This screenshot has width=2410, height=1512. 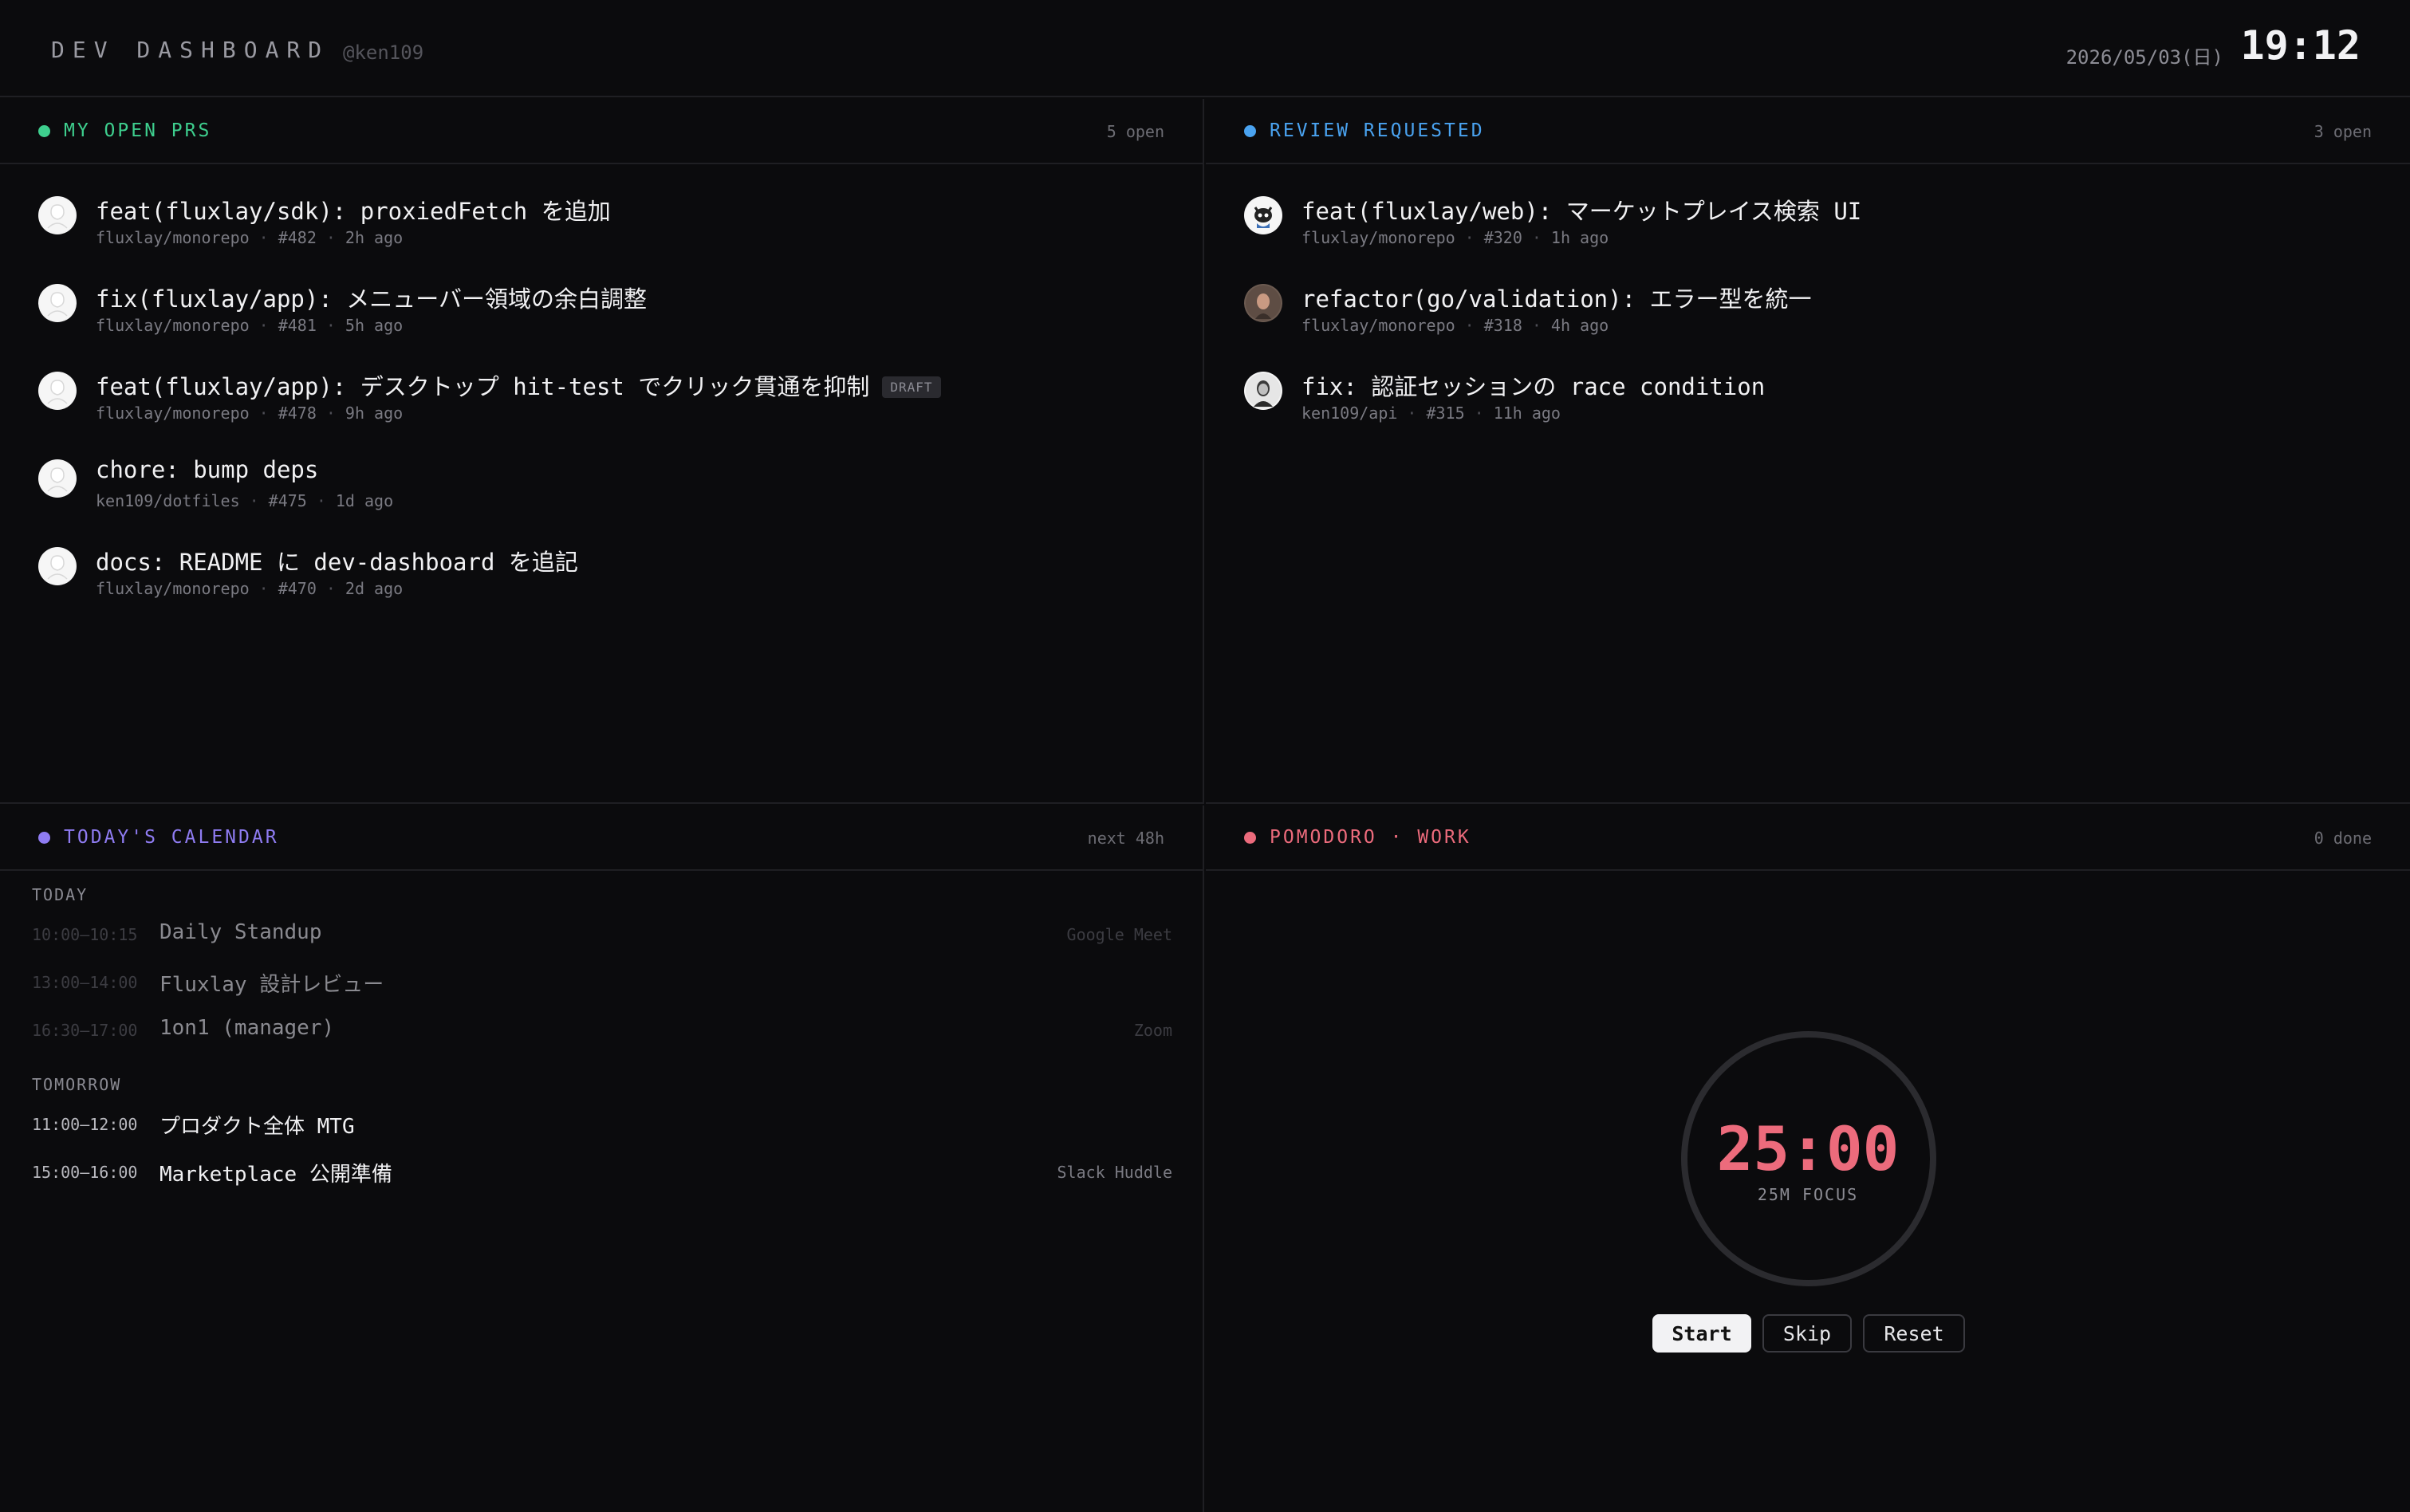 What do you see at coordinates (287, 500) in the screenshot?
I see `pr-number: #475` at bounding box center [287, 500].